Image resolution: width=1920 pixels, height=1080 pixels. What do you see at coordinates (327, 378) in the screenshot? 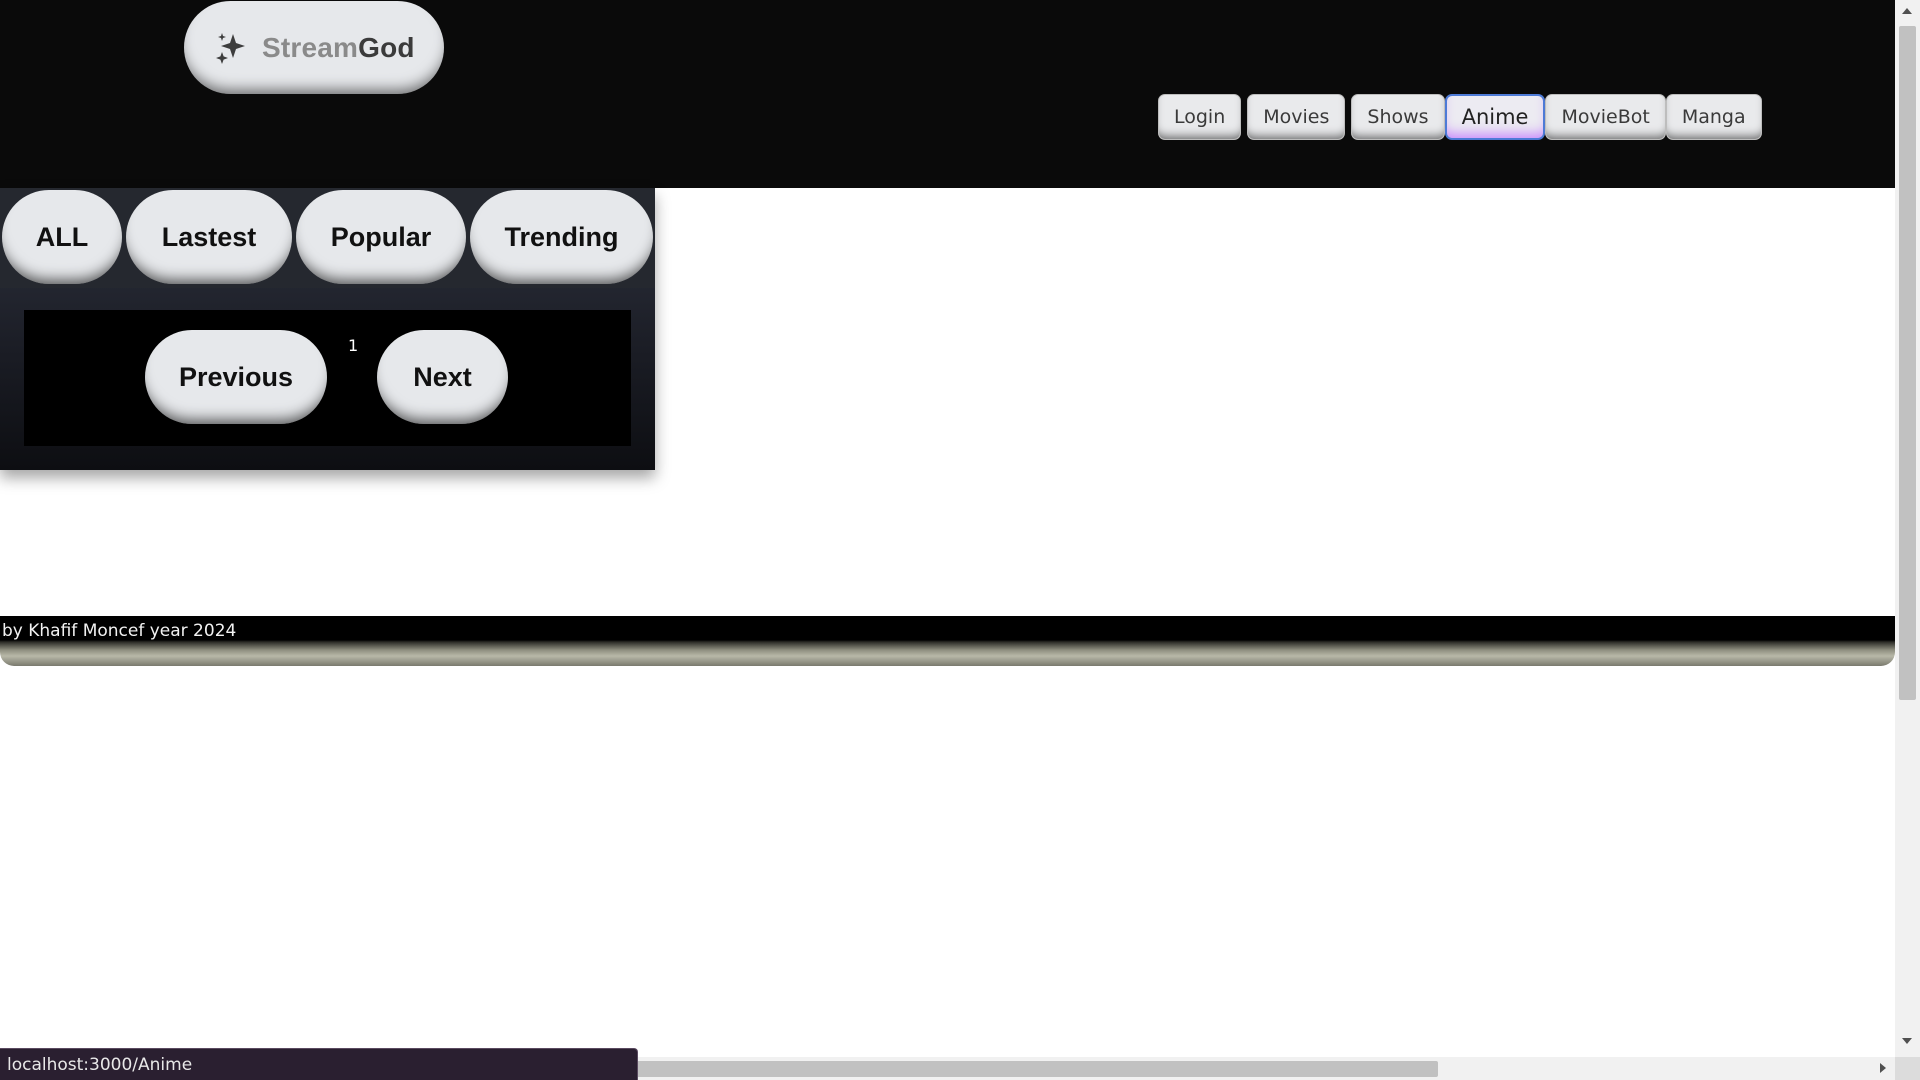
I see `pagination: Previous 1 Next` at bounding box center [327, 378].